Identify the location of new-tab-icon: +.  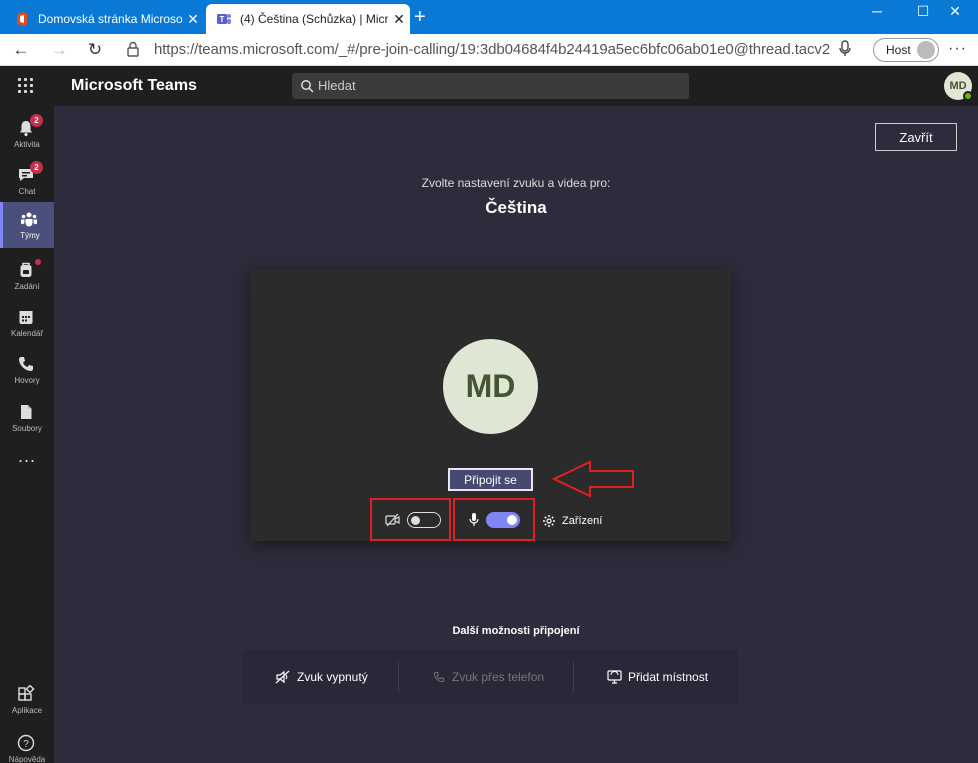
(420, 17).